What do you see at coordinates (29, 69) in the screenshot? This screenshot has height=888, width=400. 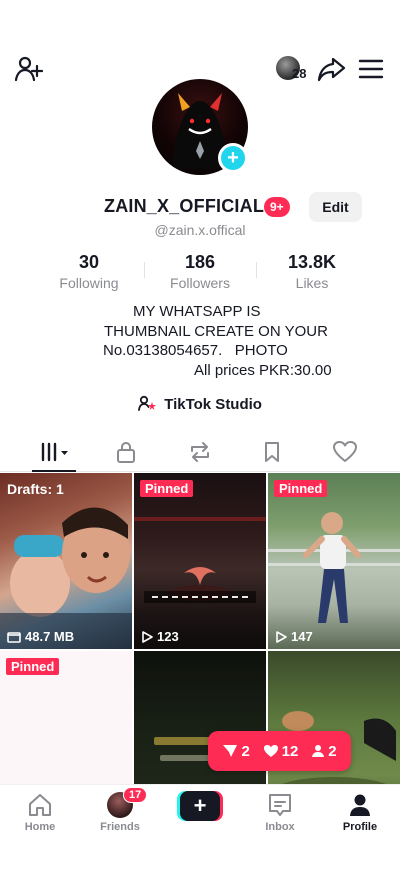 I see `add-user-icon` at bounding box center [29, 69].